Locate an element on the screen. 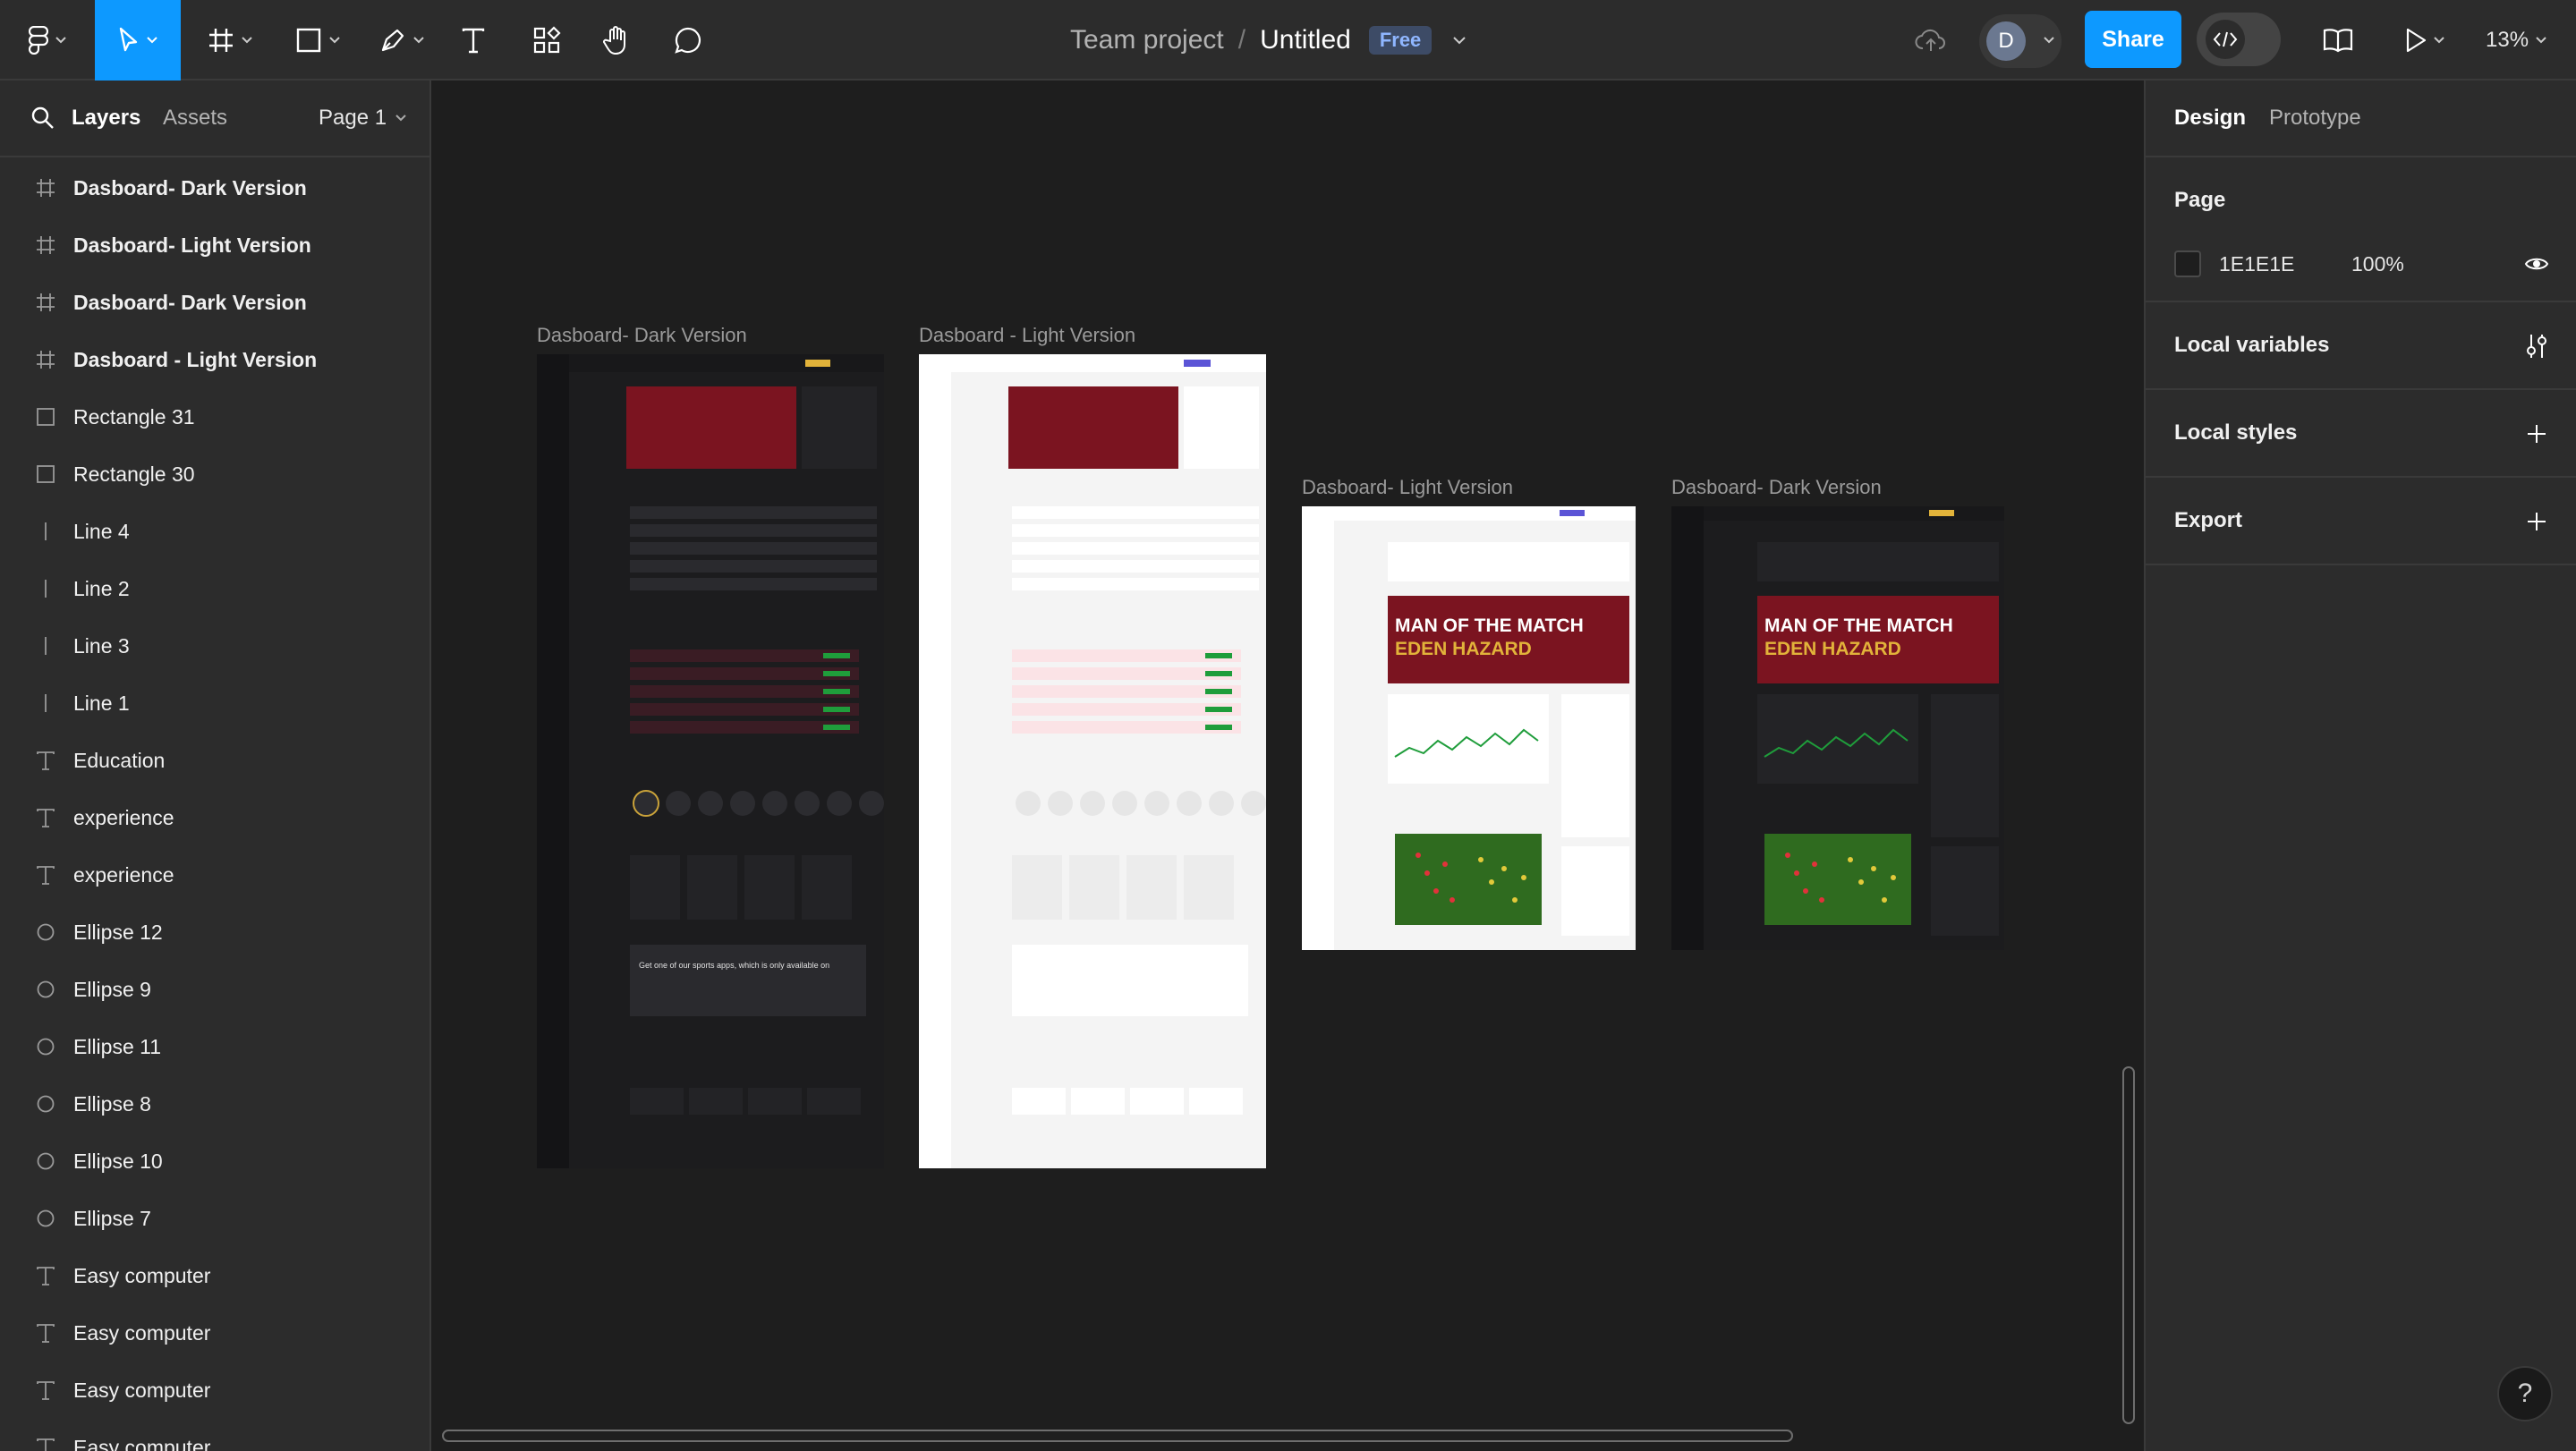  plus-icon is located at coordinates (2537, 434).